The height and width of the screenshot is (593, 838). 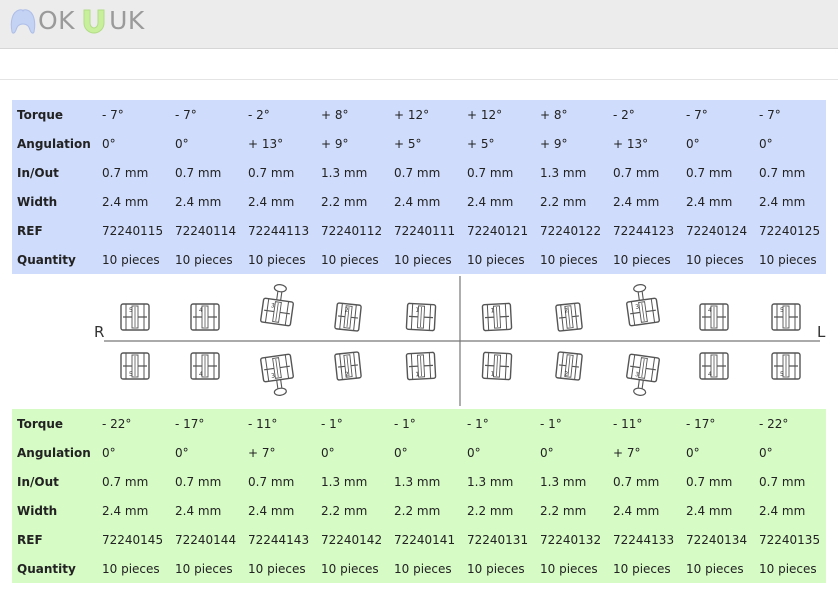 What do you see at coordinates (498, 230) in the screenshot?
I see `upper-table-cell: 72240121` at bounding box center [498, 230].